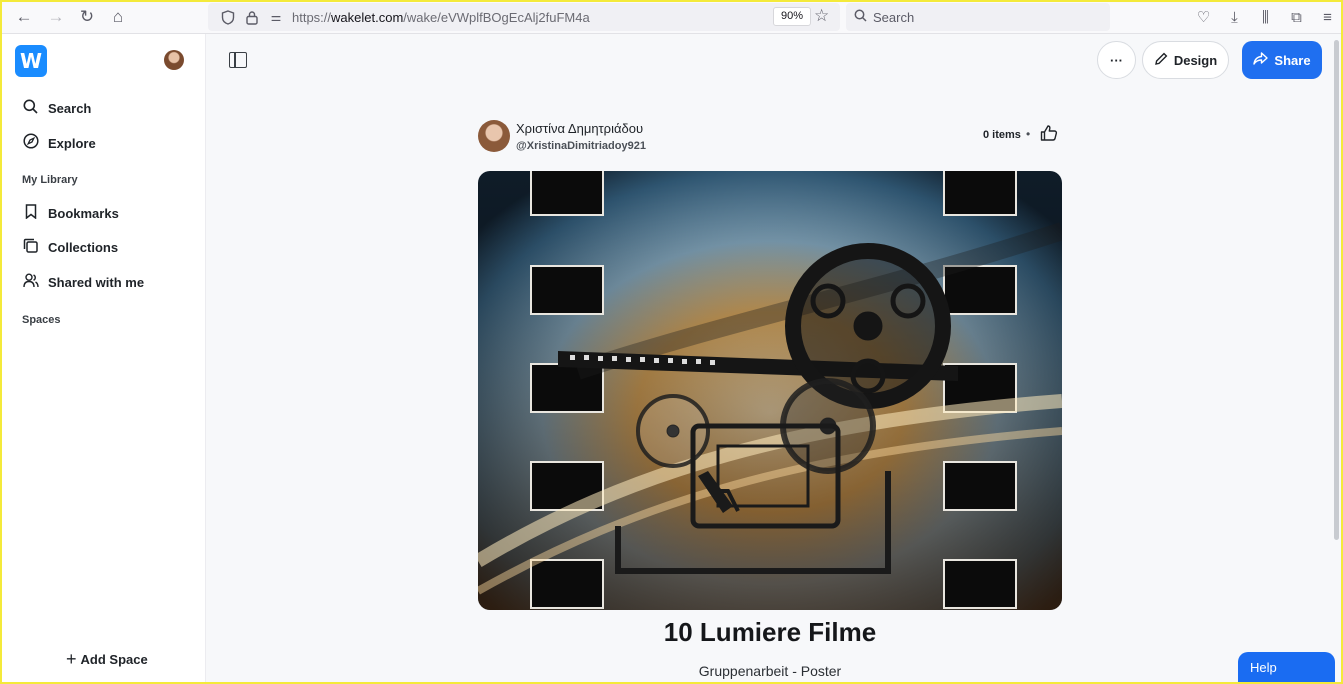 The image size is (1343, 684). Describe the element at coordinates (1286, 668) in the screenshot. I see `help-button: Help` at that location.